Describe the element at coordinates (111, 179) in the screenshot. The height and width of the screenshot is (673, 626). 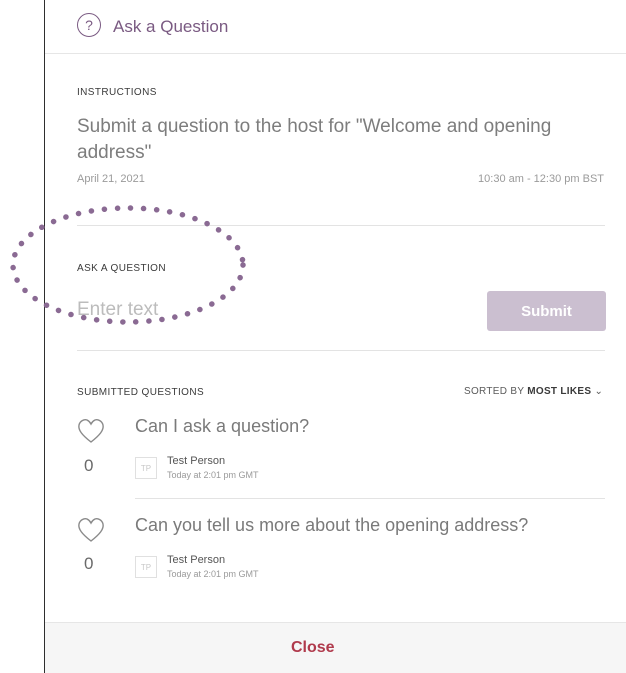
I see `session-date: April 21, 2021` at that location.